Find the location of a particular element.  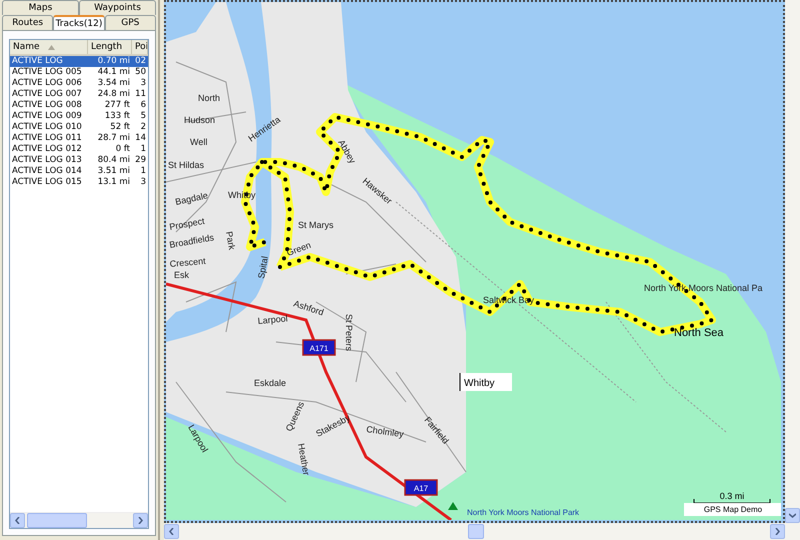

scroll-down-button is located at coordinates (792, 515).